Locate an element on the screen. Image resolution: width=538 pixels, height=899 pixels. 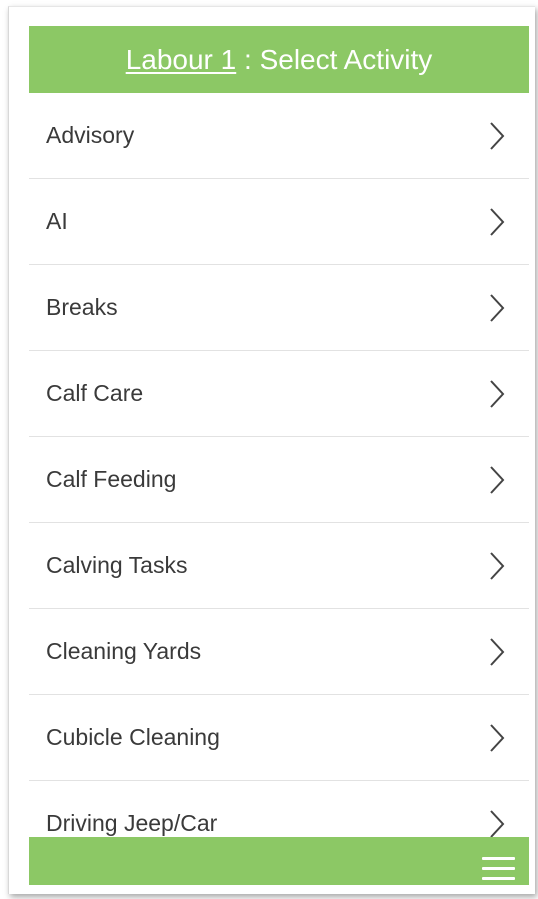
activity-item-calf-feeding: Calf Feeding is located at coordinates (279, 480).